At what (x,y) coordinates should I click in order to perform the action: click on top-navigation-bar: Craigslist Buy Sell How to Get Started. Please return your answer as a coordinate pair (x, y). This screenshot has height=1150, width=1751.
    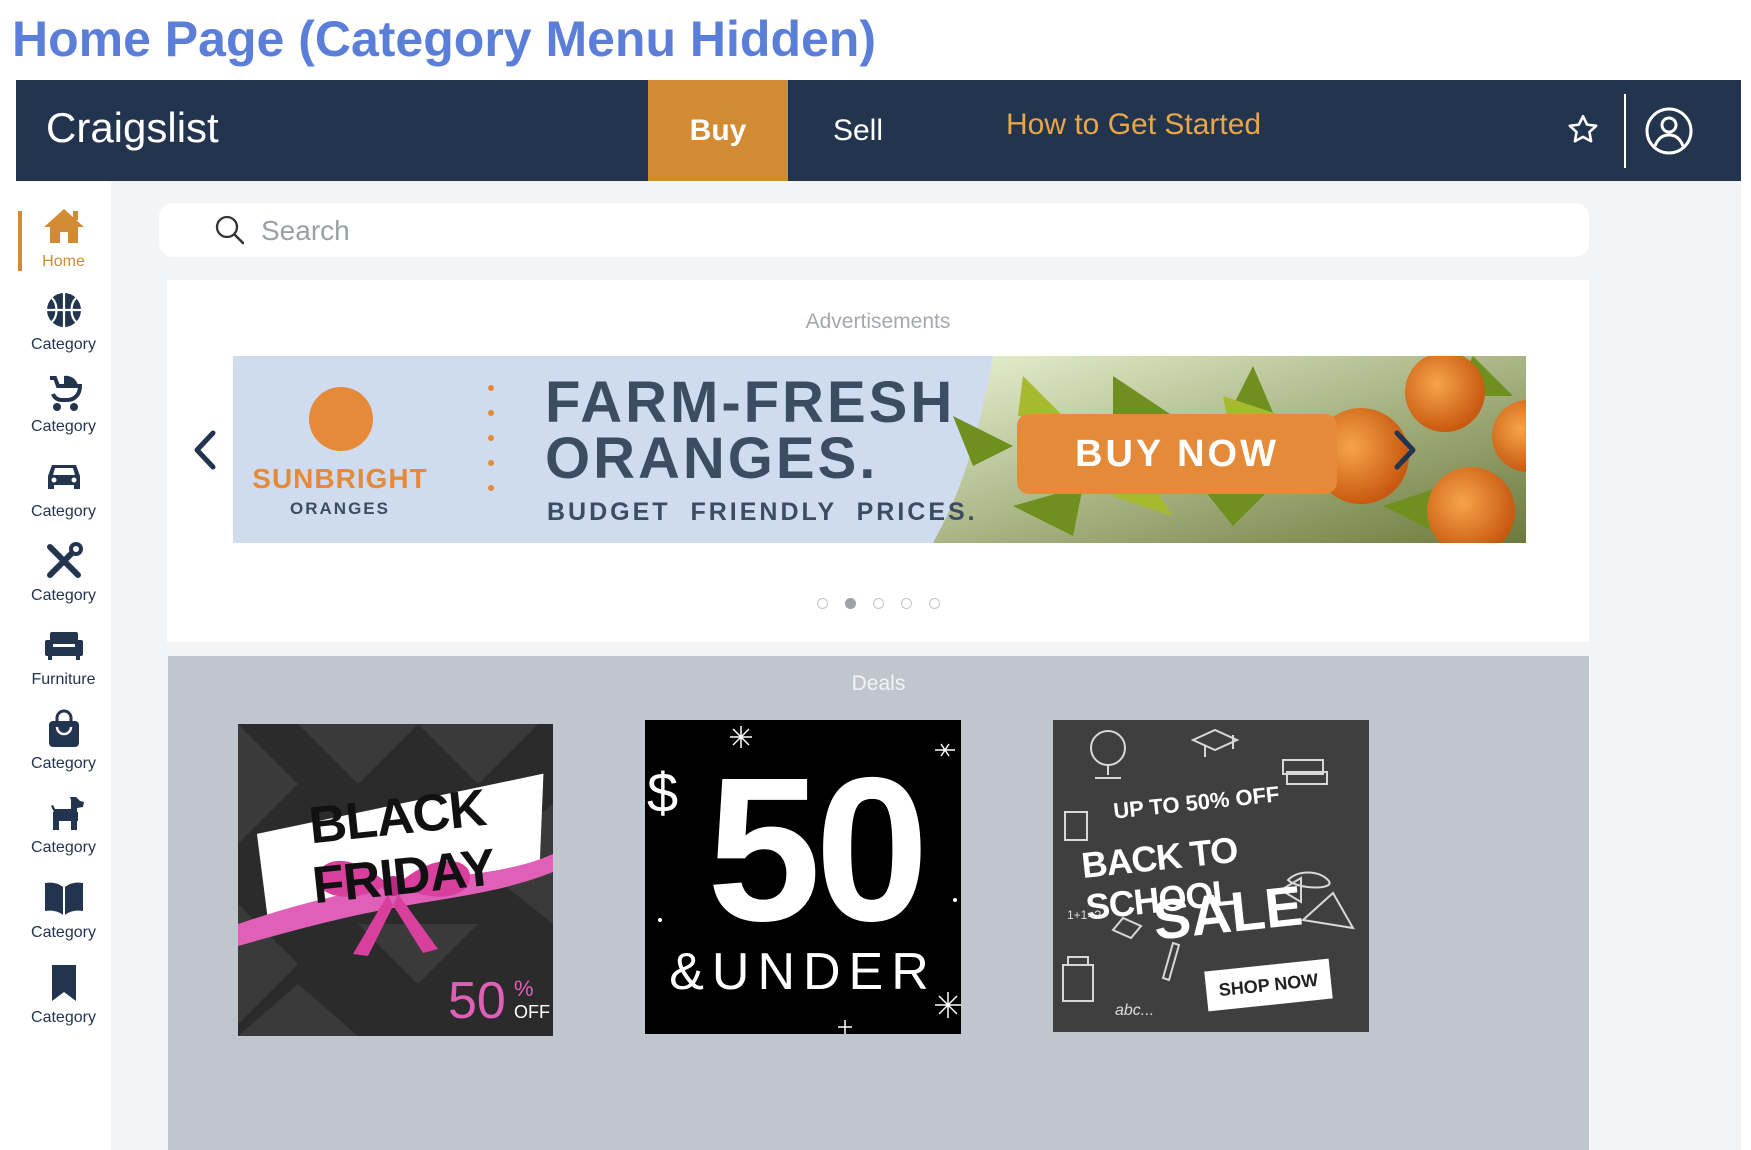
    Looking at the image, I should click on (878, 130).